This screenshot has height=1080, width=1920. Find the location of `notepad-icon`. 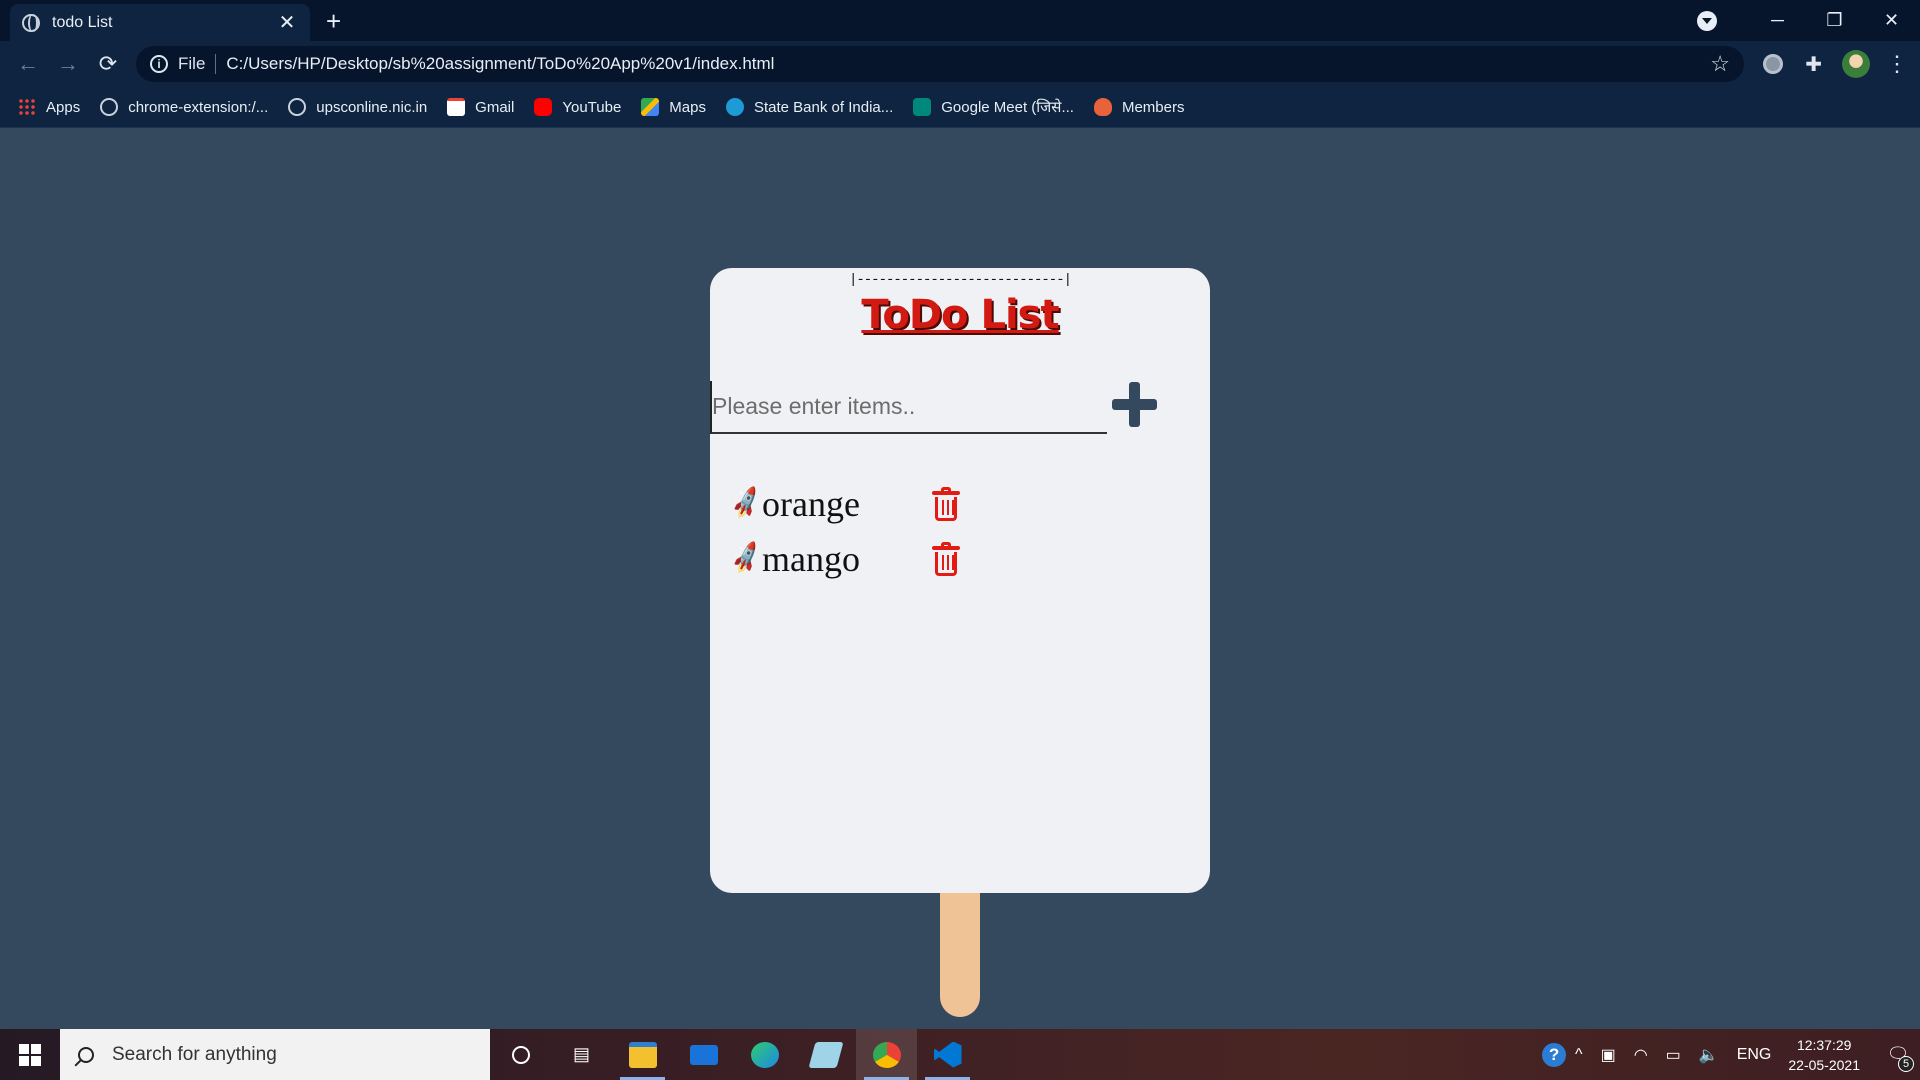

notepad-icon is located at coordinates (825, 1054).